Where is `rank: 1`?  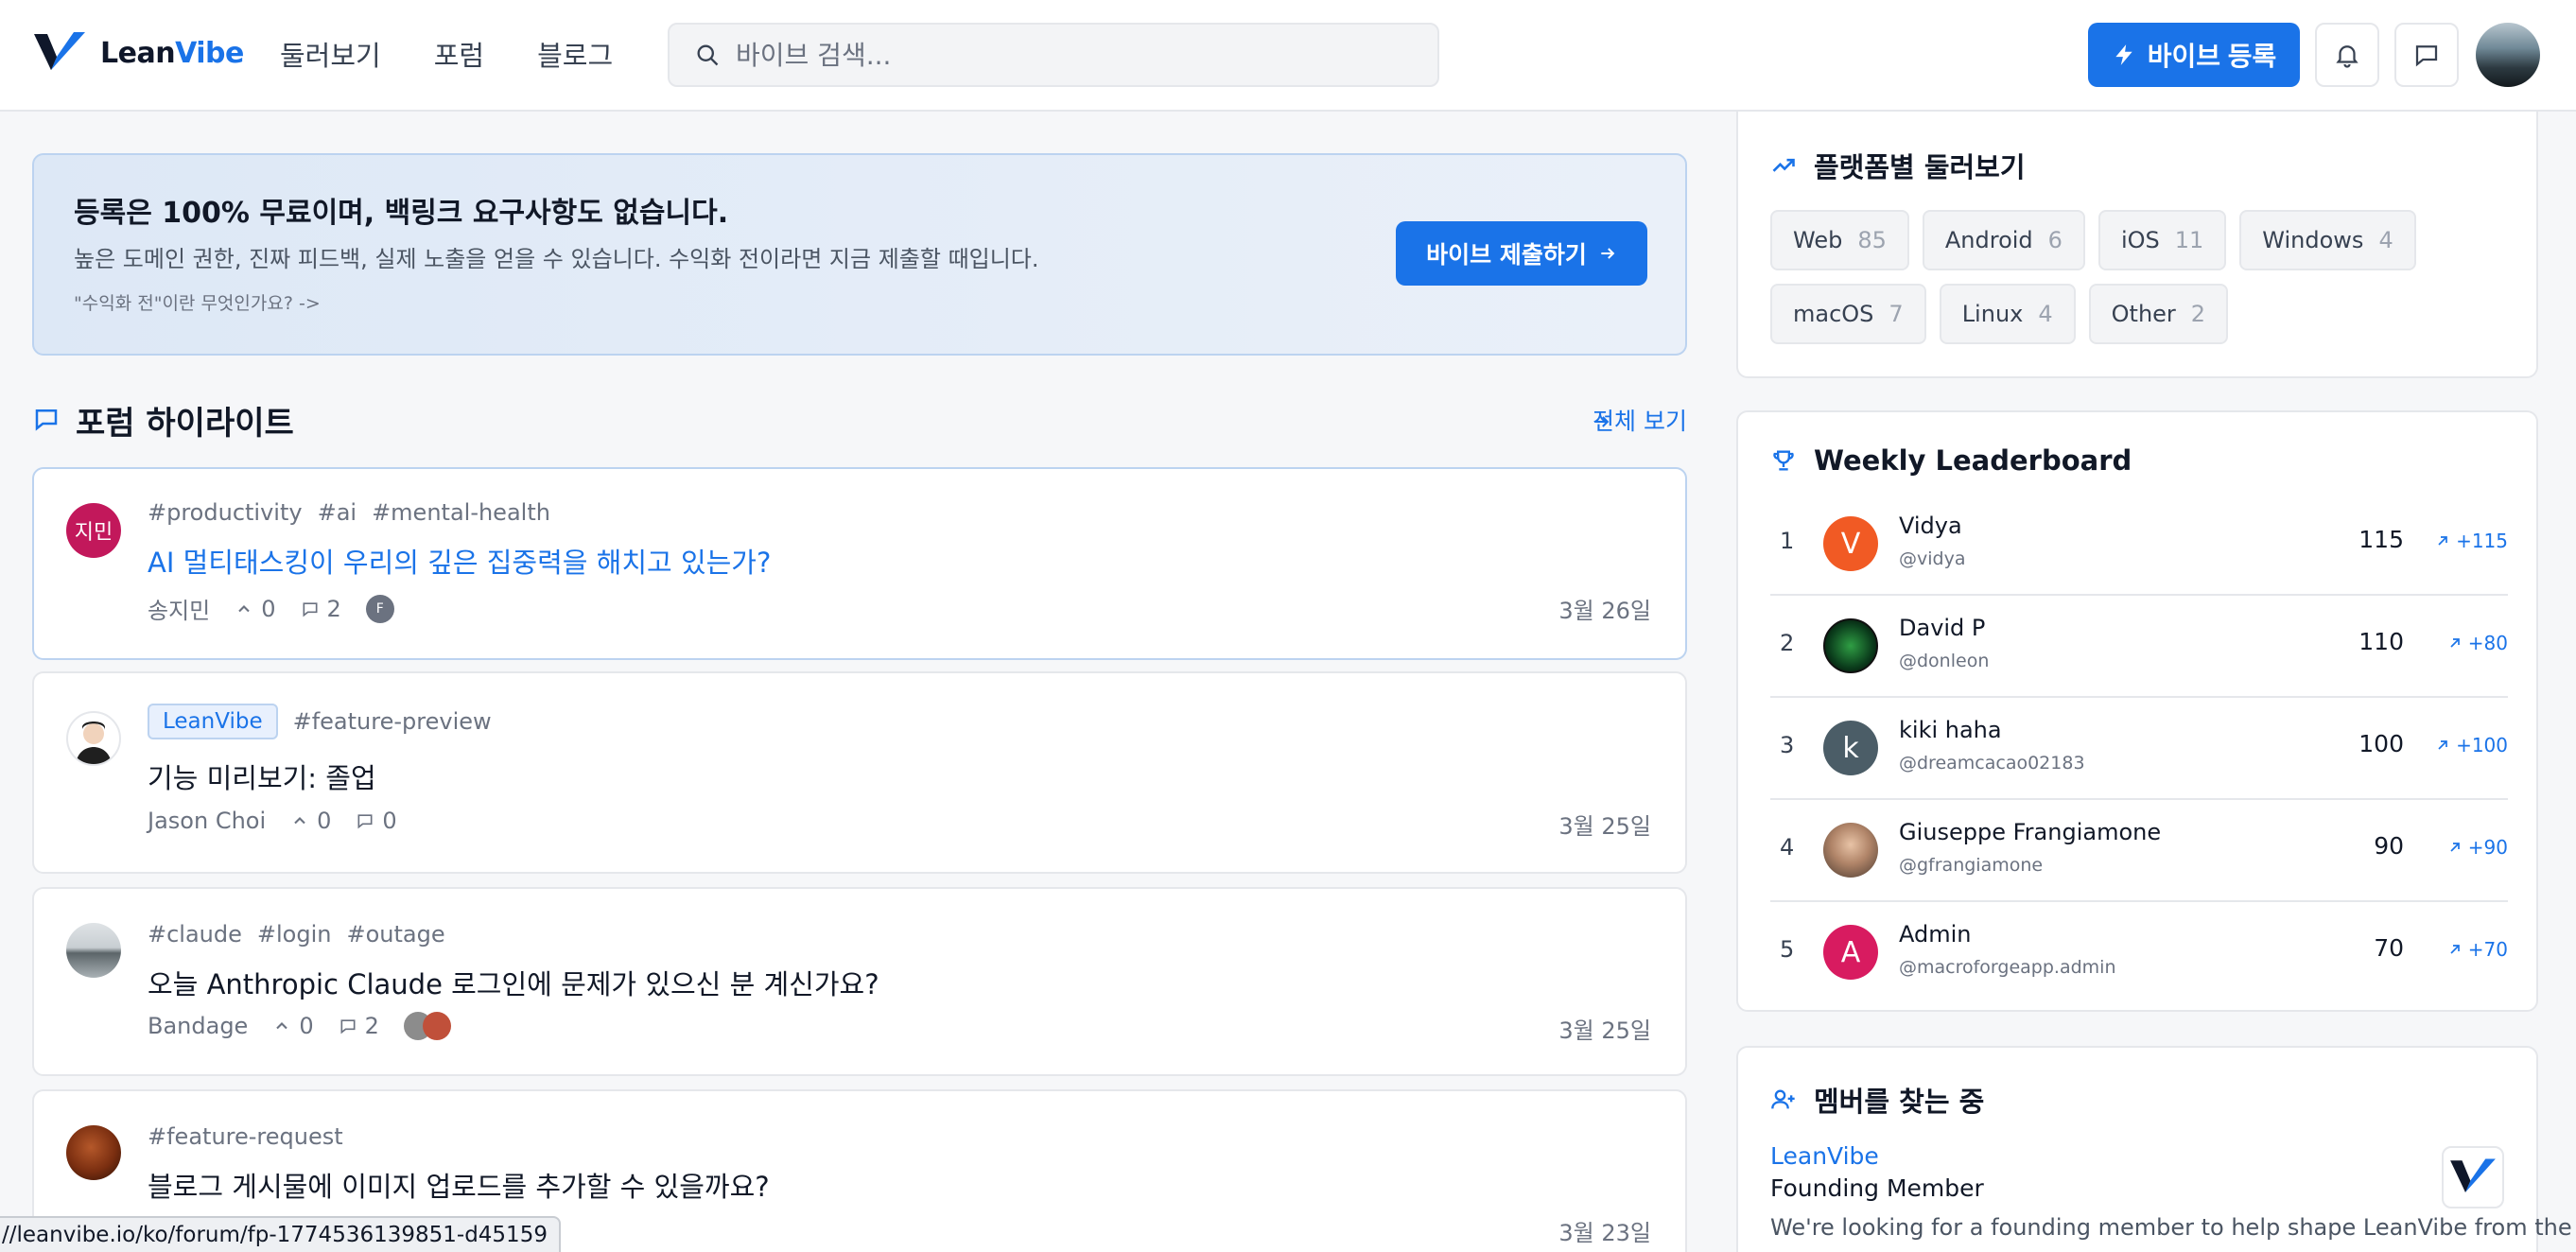 rank: 1 is located at coordinates (1787, 541).